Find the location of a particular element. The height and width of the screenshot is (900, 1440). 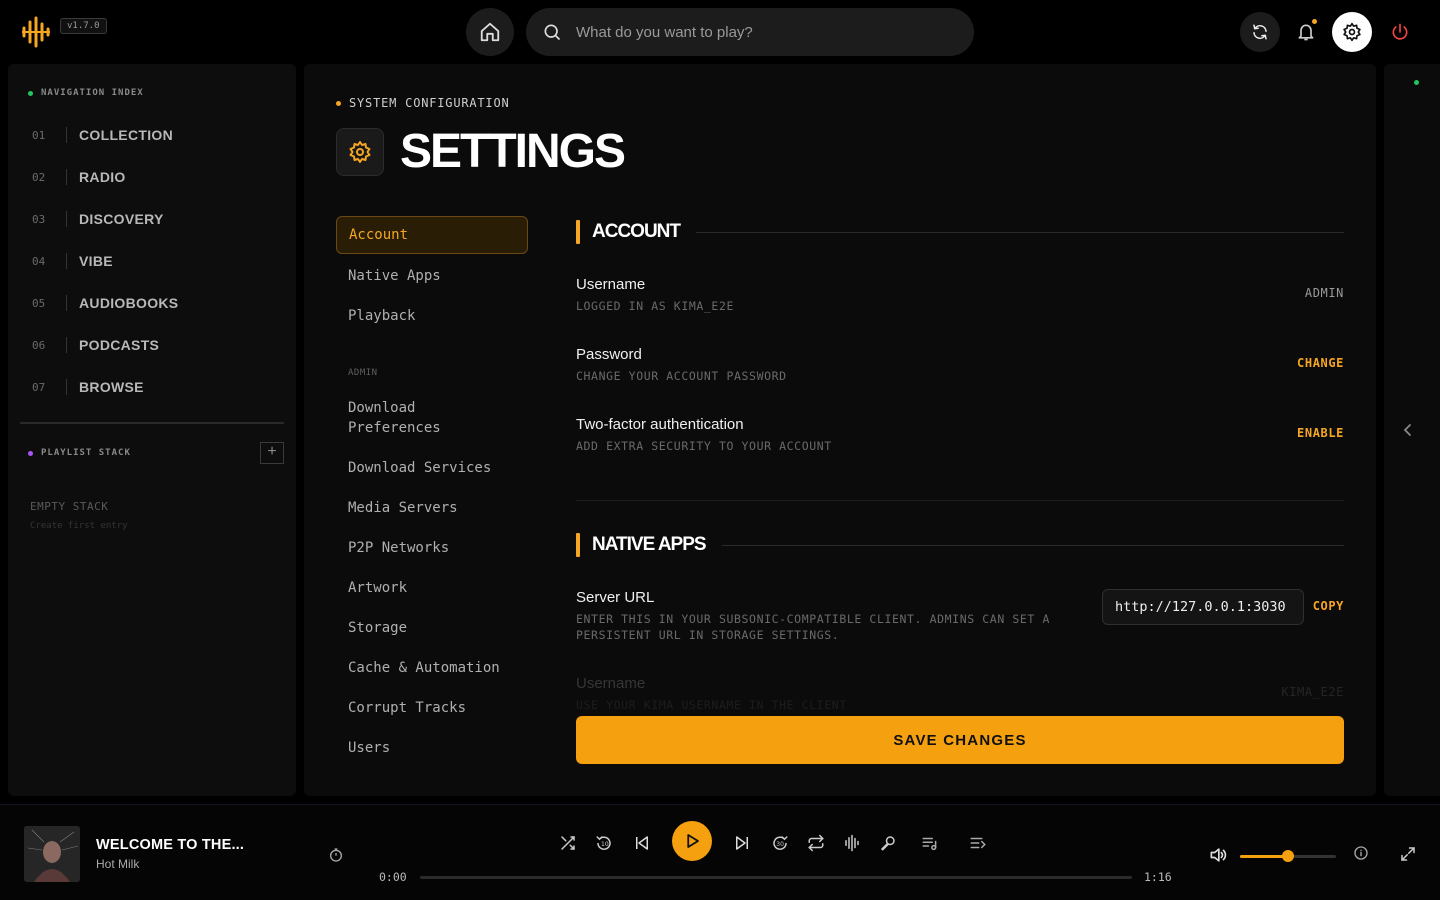

subnav-users: Users is located at coordinates (432, 748).